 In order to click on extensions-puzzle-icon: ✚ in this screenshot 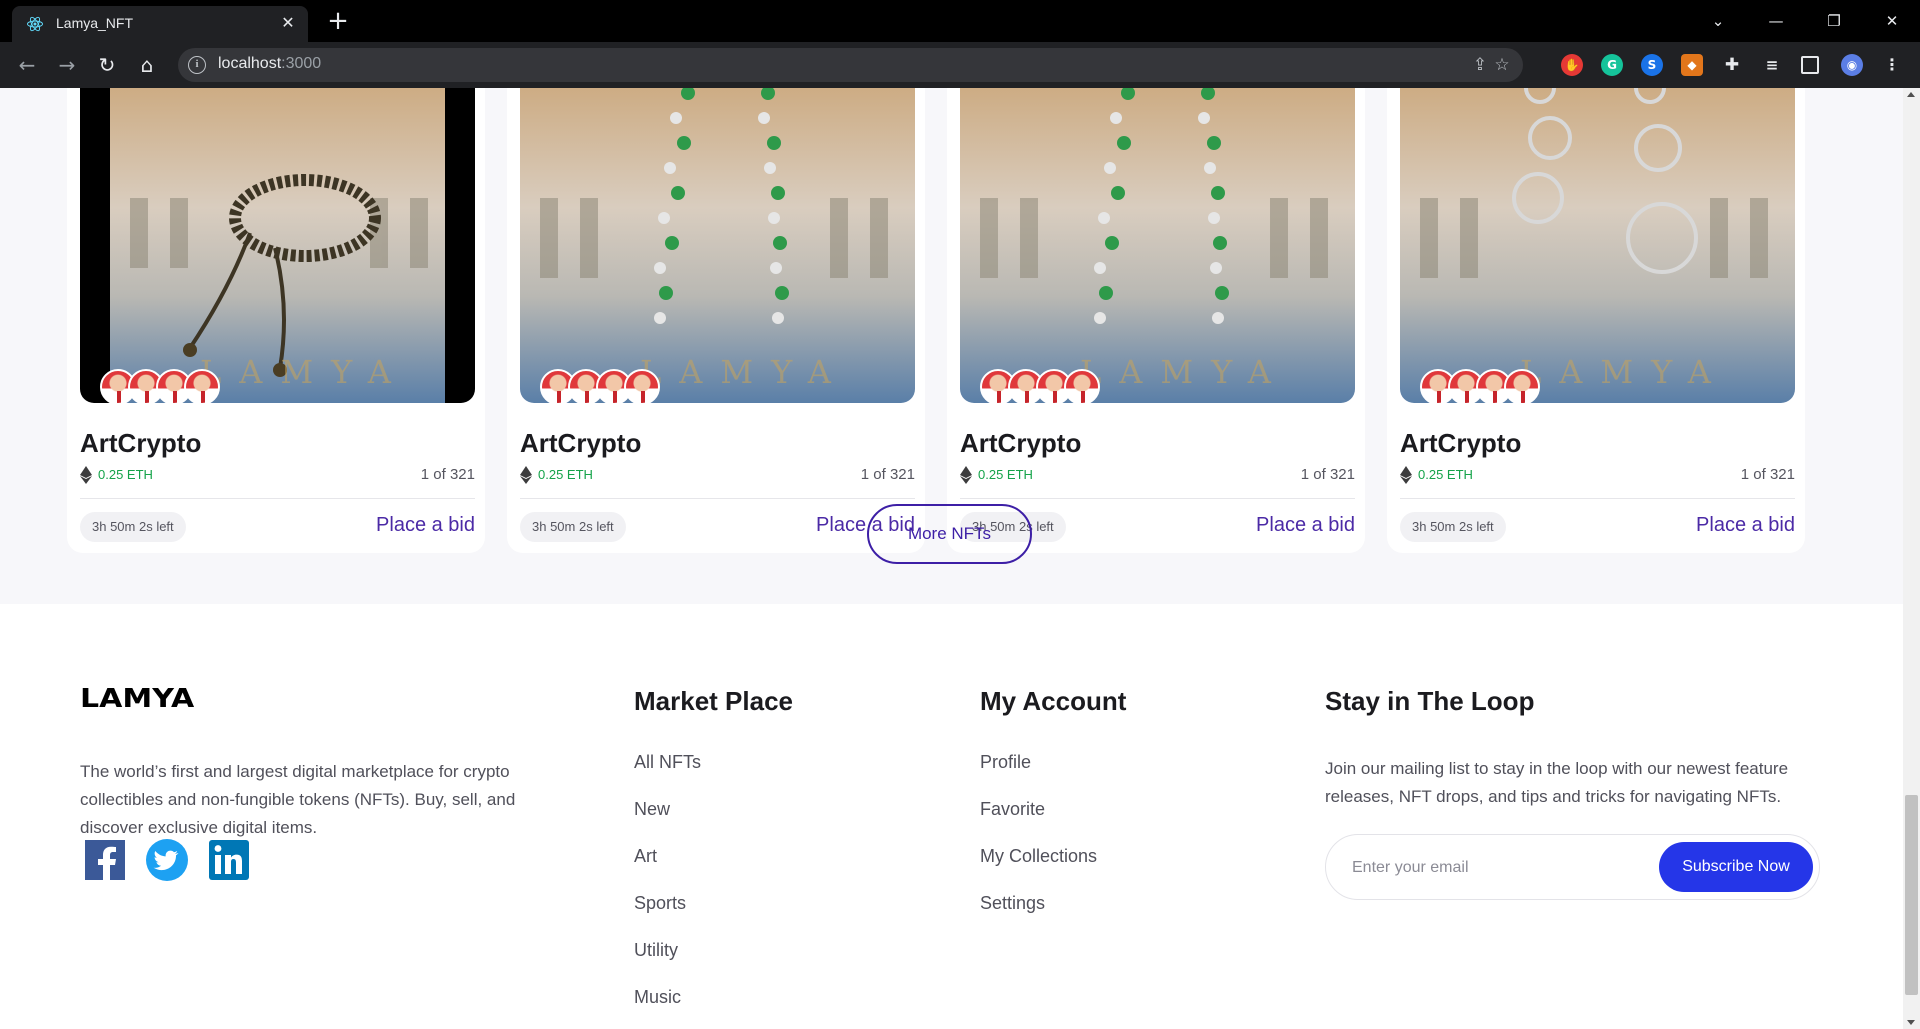, I will do `click(1732, 65)`.